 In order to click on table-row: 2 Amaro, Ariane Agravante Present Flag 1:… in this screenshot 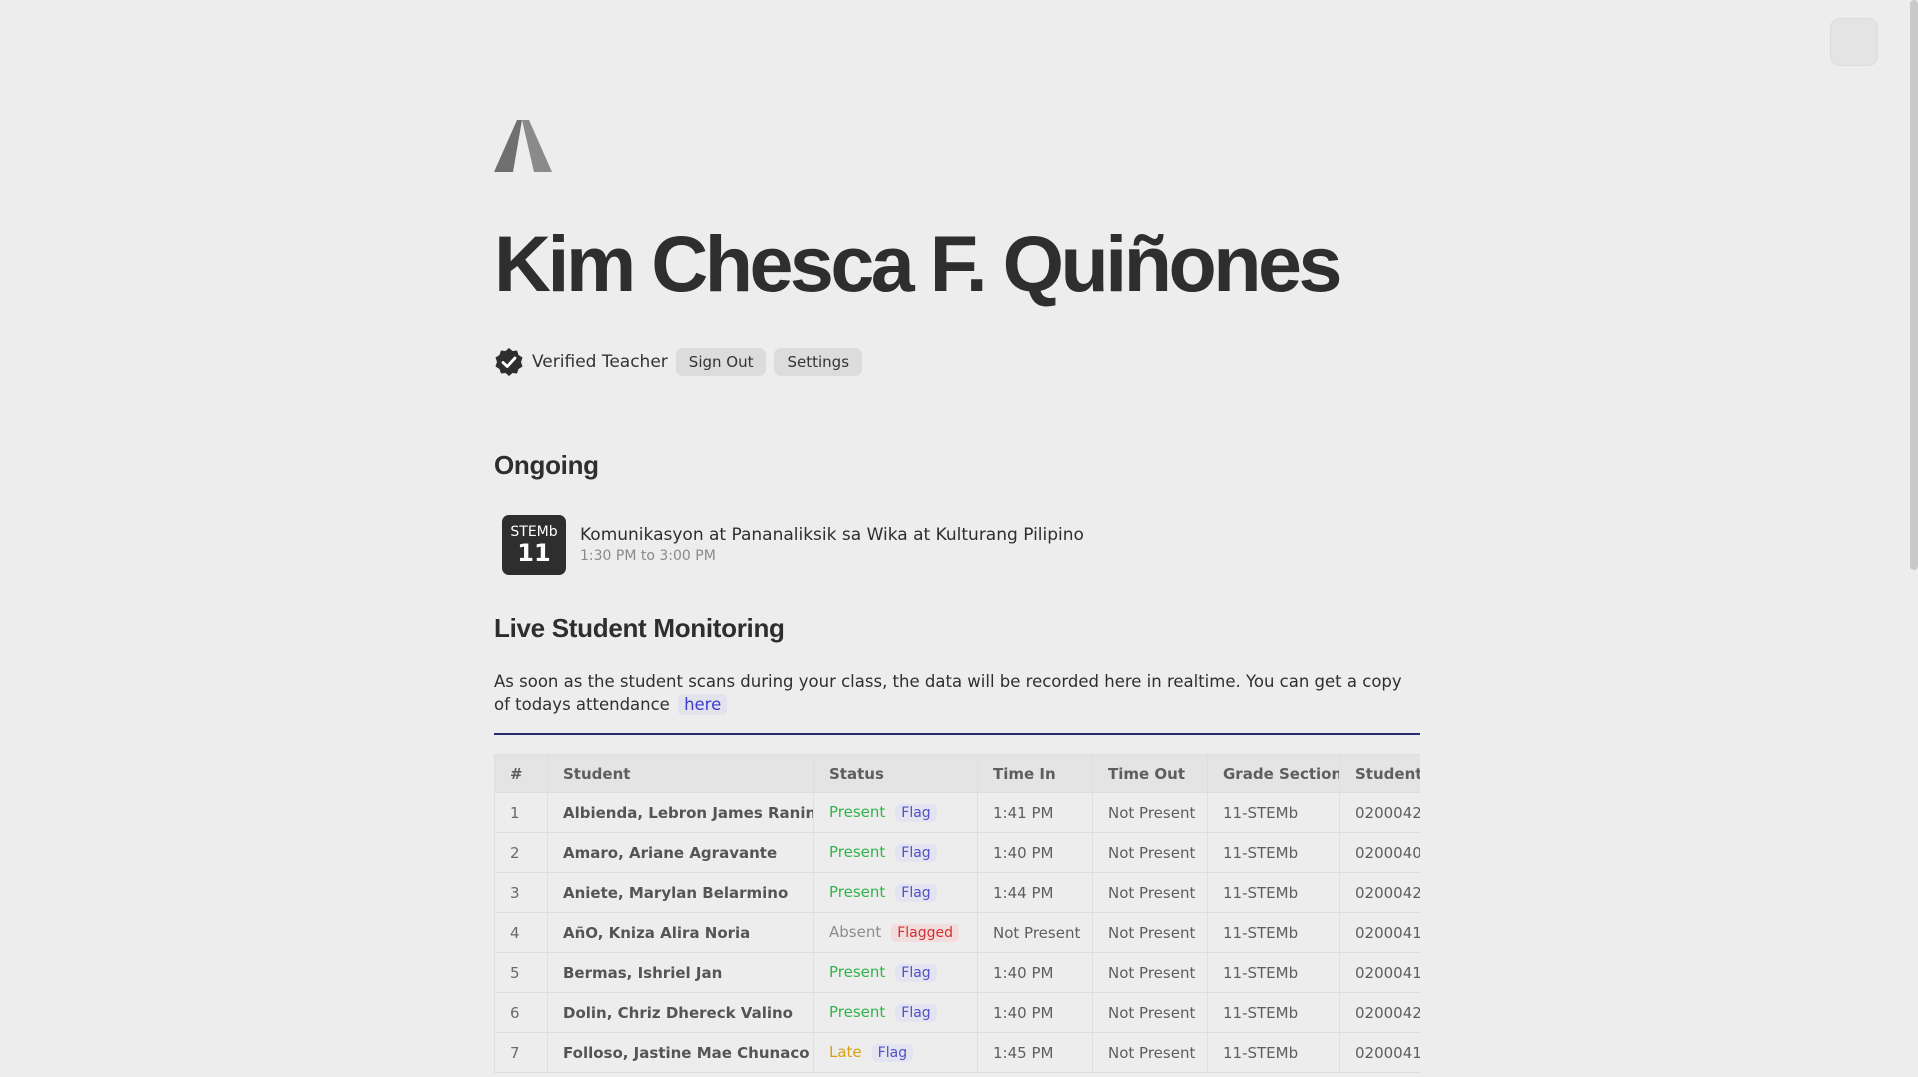, I will do `click(957, 852)`.